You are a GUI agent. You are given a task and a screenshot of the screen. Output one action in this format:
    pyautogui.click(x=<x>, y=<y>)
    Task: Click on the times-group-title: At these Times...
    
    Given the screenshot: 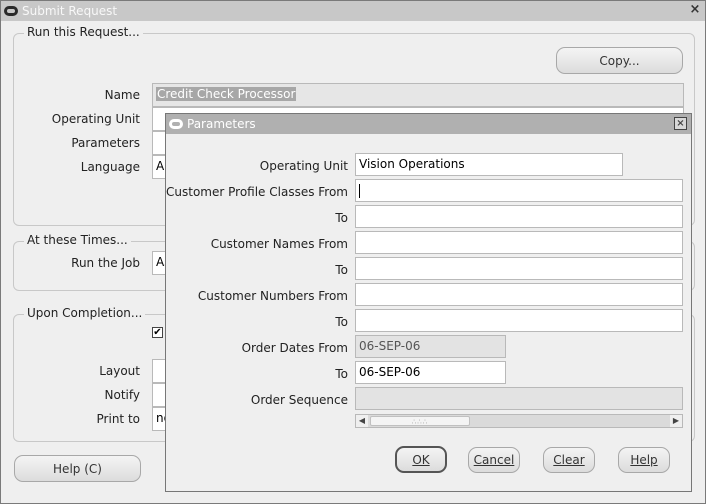 What is the action you would take?
    pyautogui.click(x=77, y=240)
    